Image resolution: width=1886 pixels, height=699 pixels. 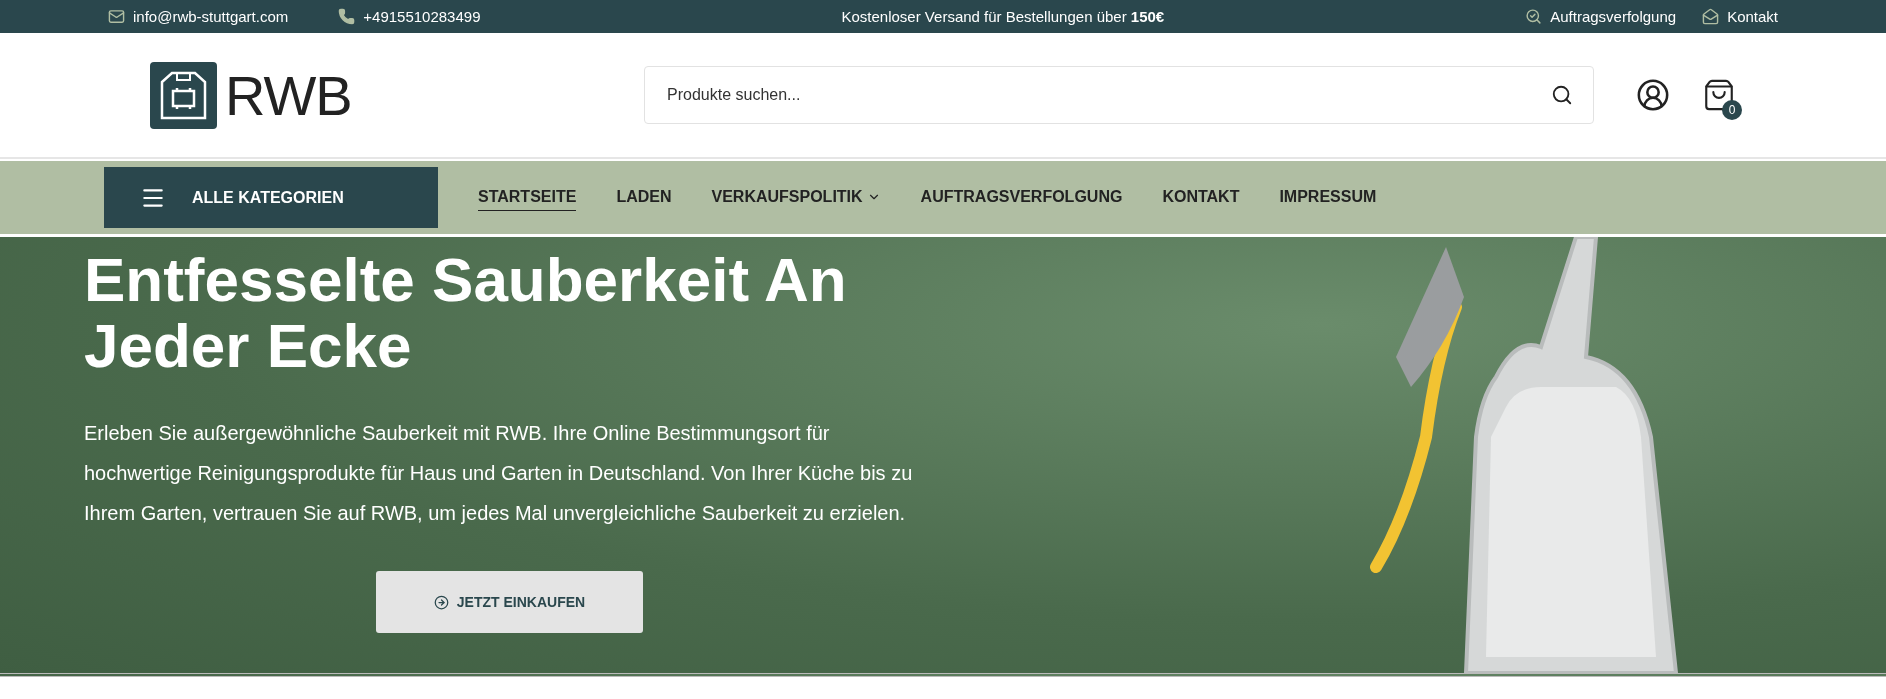 I want to click on shop-now-button: JETZT EINKAUFEN, so click(x=509, y=602).